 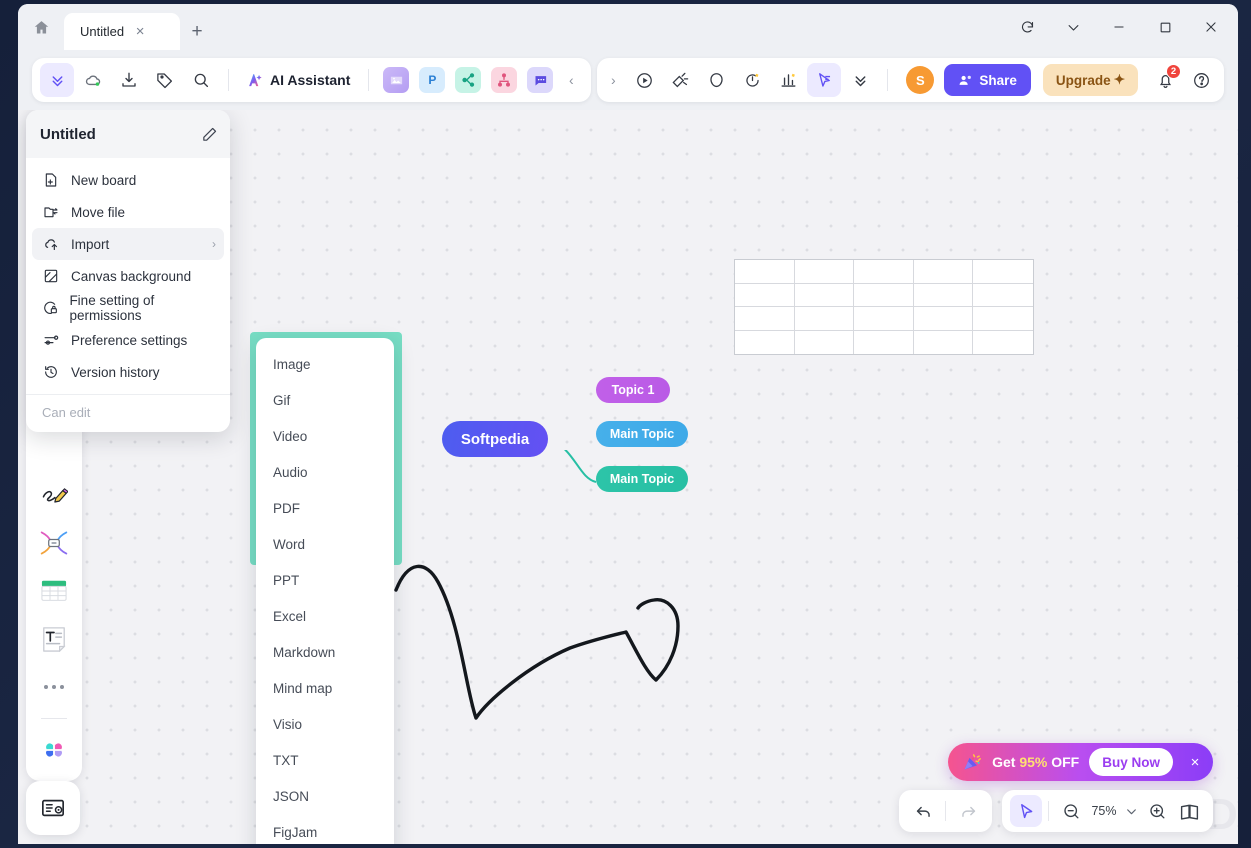 What do you see at coordinates (325, 724) in the screenshot?
I see `import-option-visio: Visio` at bounding box center [325, 724].